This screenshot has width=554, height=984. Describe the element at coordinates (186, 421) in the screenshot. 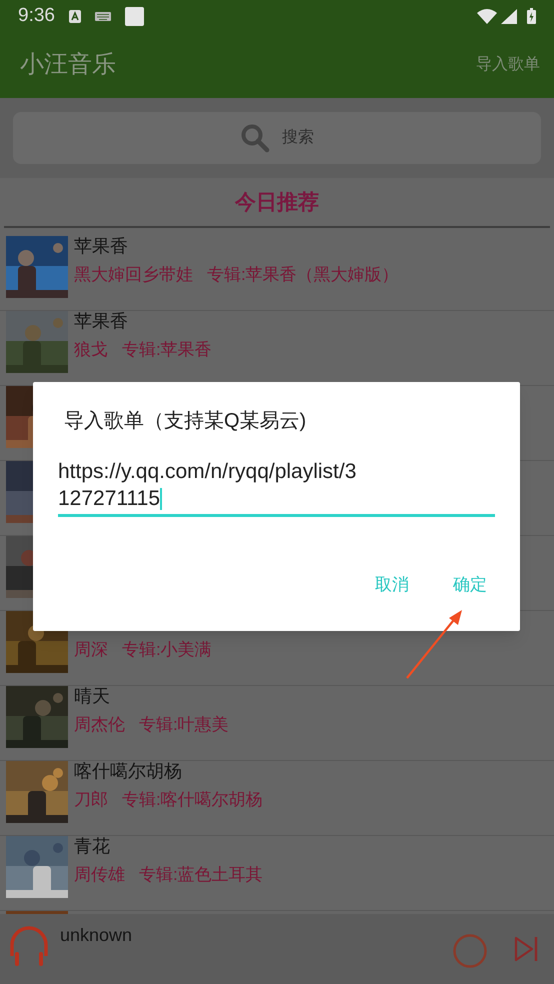

I see `dialog-title: 导入歌单（支持某Q某易云)` at that location.